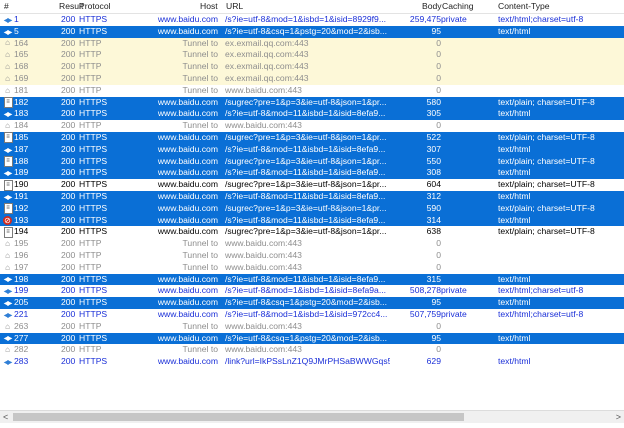 The width and height of the screenshot is (624, 428). Describe the element at coordinates (234, 6) in the screenshot. I see `col-header-url: URL` at that location.